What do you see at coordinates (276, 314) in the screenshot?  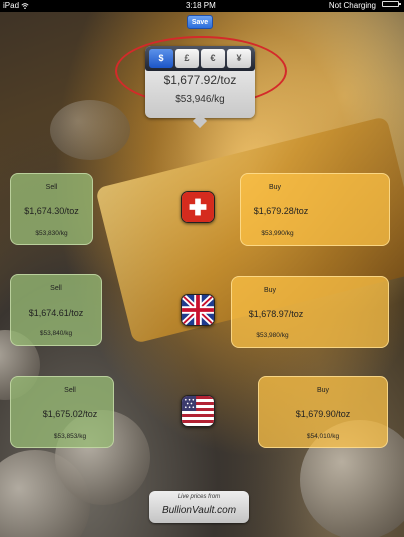 I see `buy-price-toz: $1,678.97/toz` at bounding box center [276, 314].